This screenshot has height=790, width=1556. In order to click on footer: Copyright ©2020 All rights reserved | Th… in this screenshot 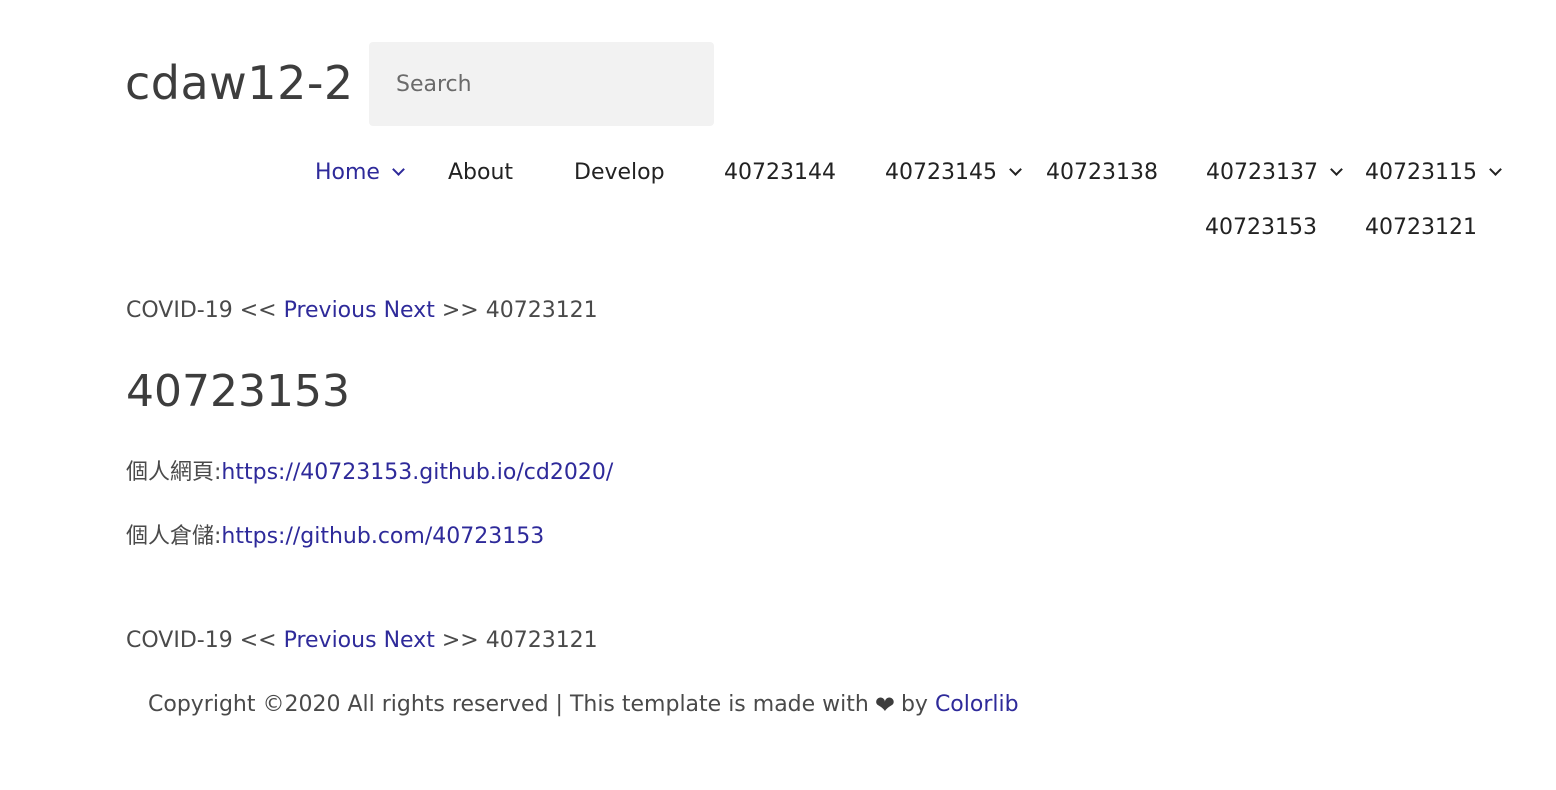, I will do `click(583, 705)`.